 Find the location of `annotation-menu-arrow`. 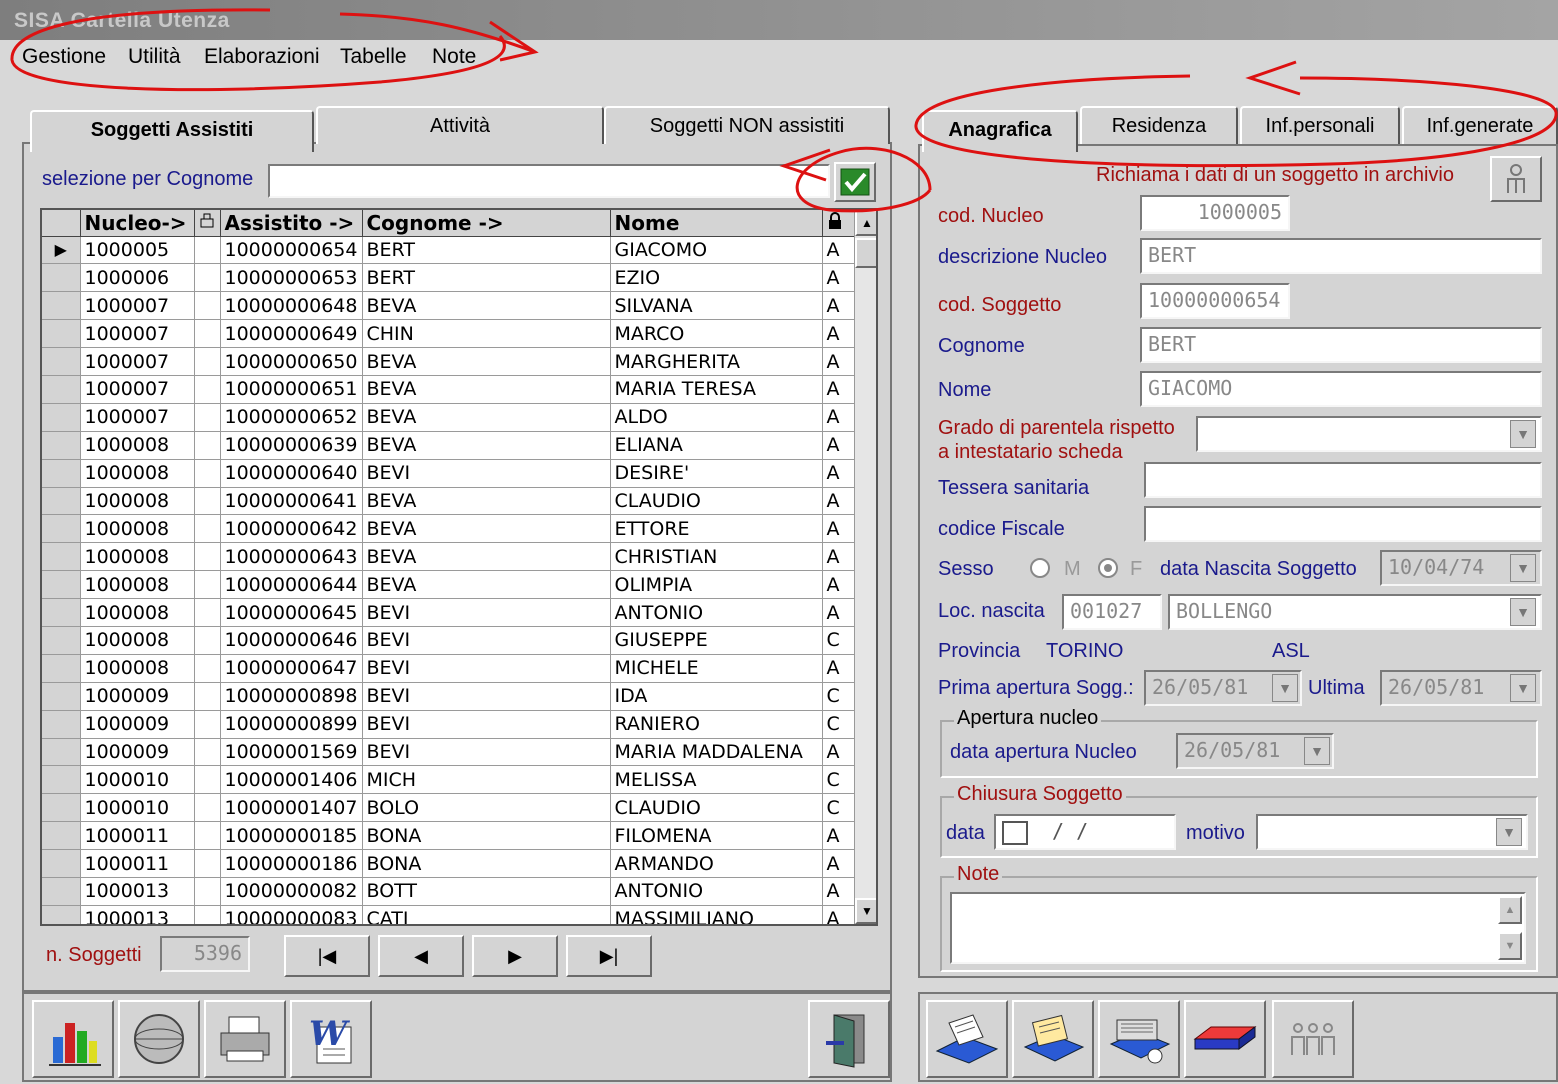

annotation-menu-arrow is located at coordinates (439, 37).